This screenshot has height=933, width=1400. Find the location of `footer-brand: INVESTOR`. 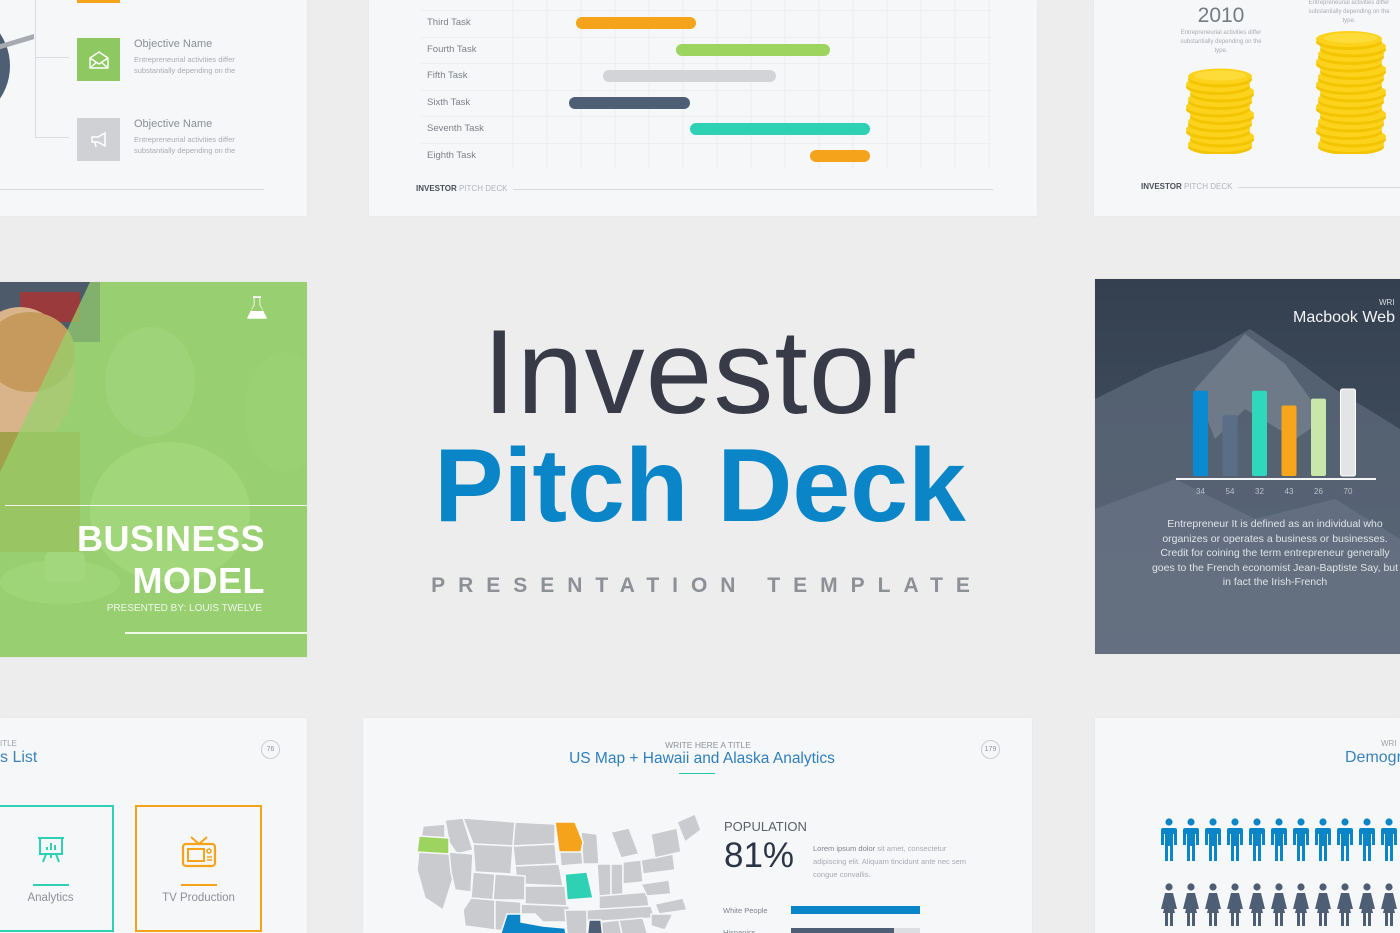

footer-brand: INVESTOR is located at coordinates (1161, 186).